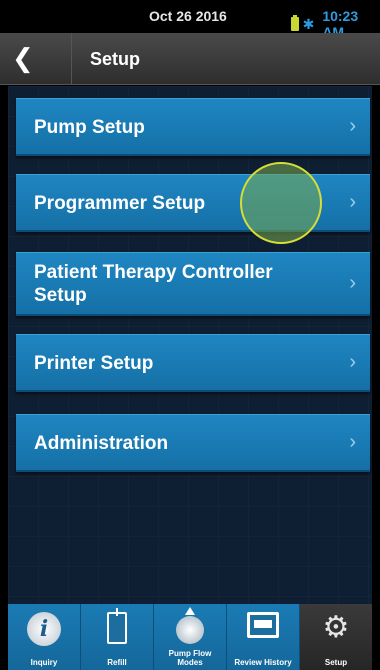 The image size is (380, 670). Describe the element at coordinates (101, 443) in the screenshot. I see `menu-item-label: Administration` at that location.